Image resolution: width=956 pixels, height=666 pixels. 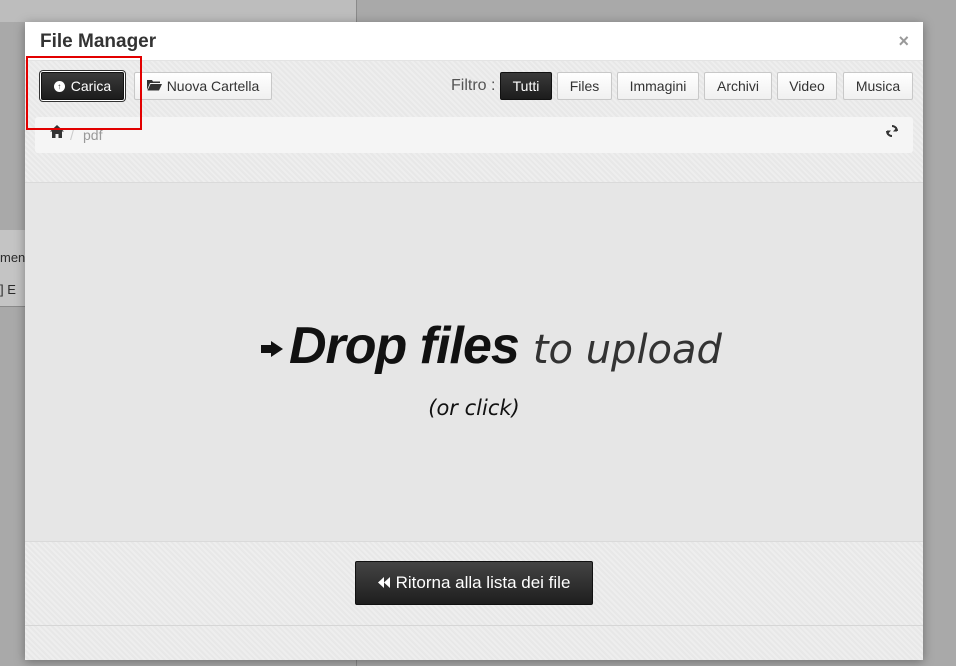 I want to click on filter-immagini-button: Immagini, so click(x=658, y=86).